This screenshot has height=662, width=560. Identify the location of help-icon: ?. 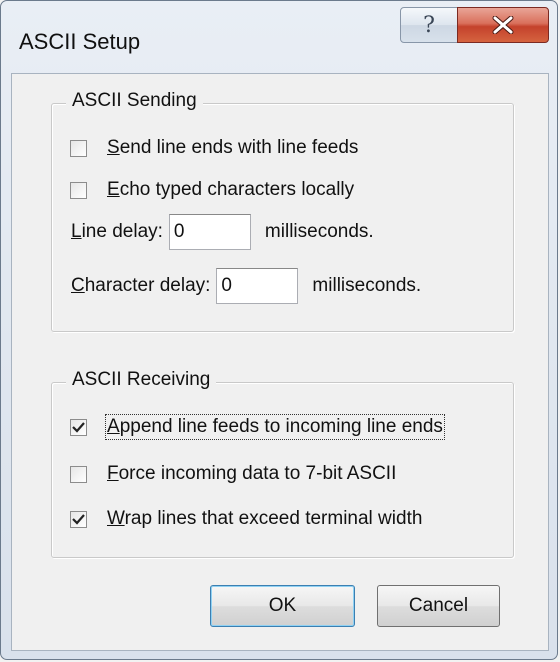
(429, 25).